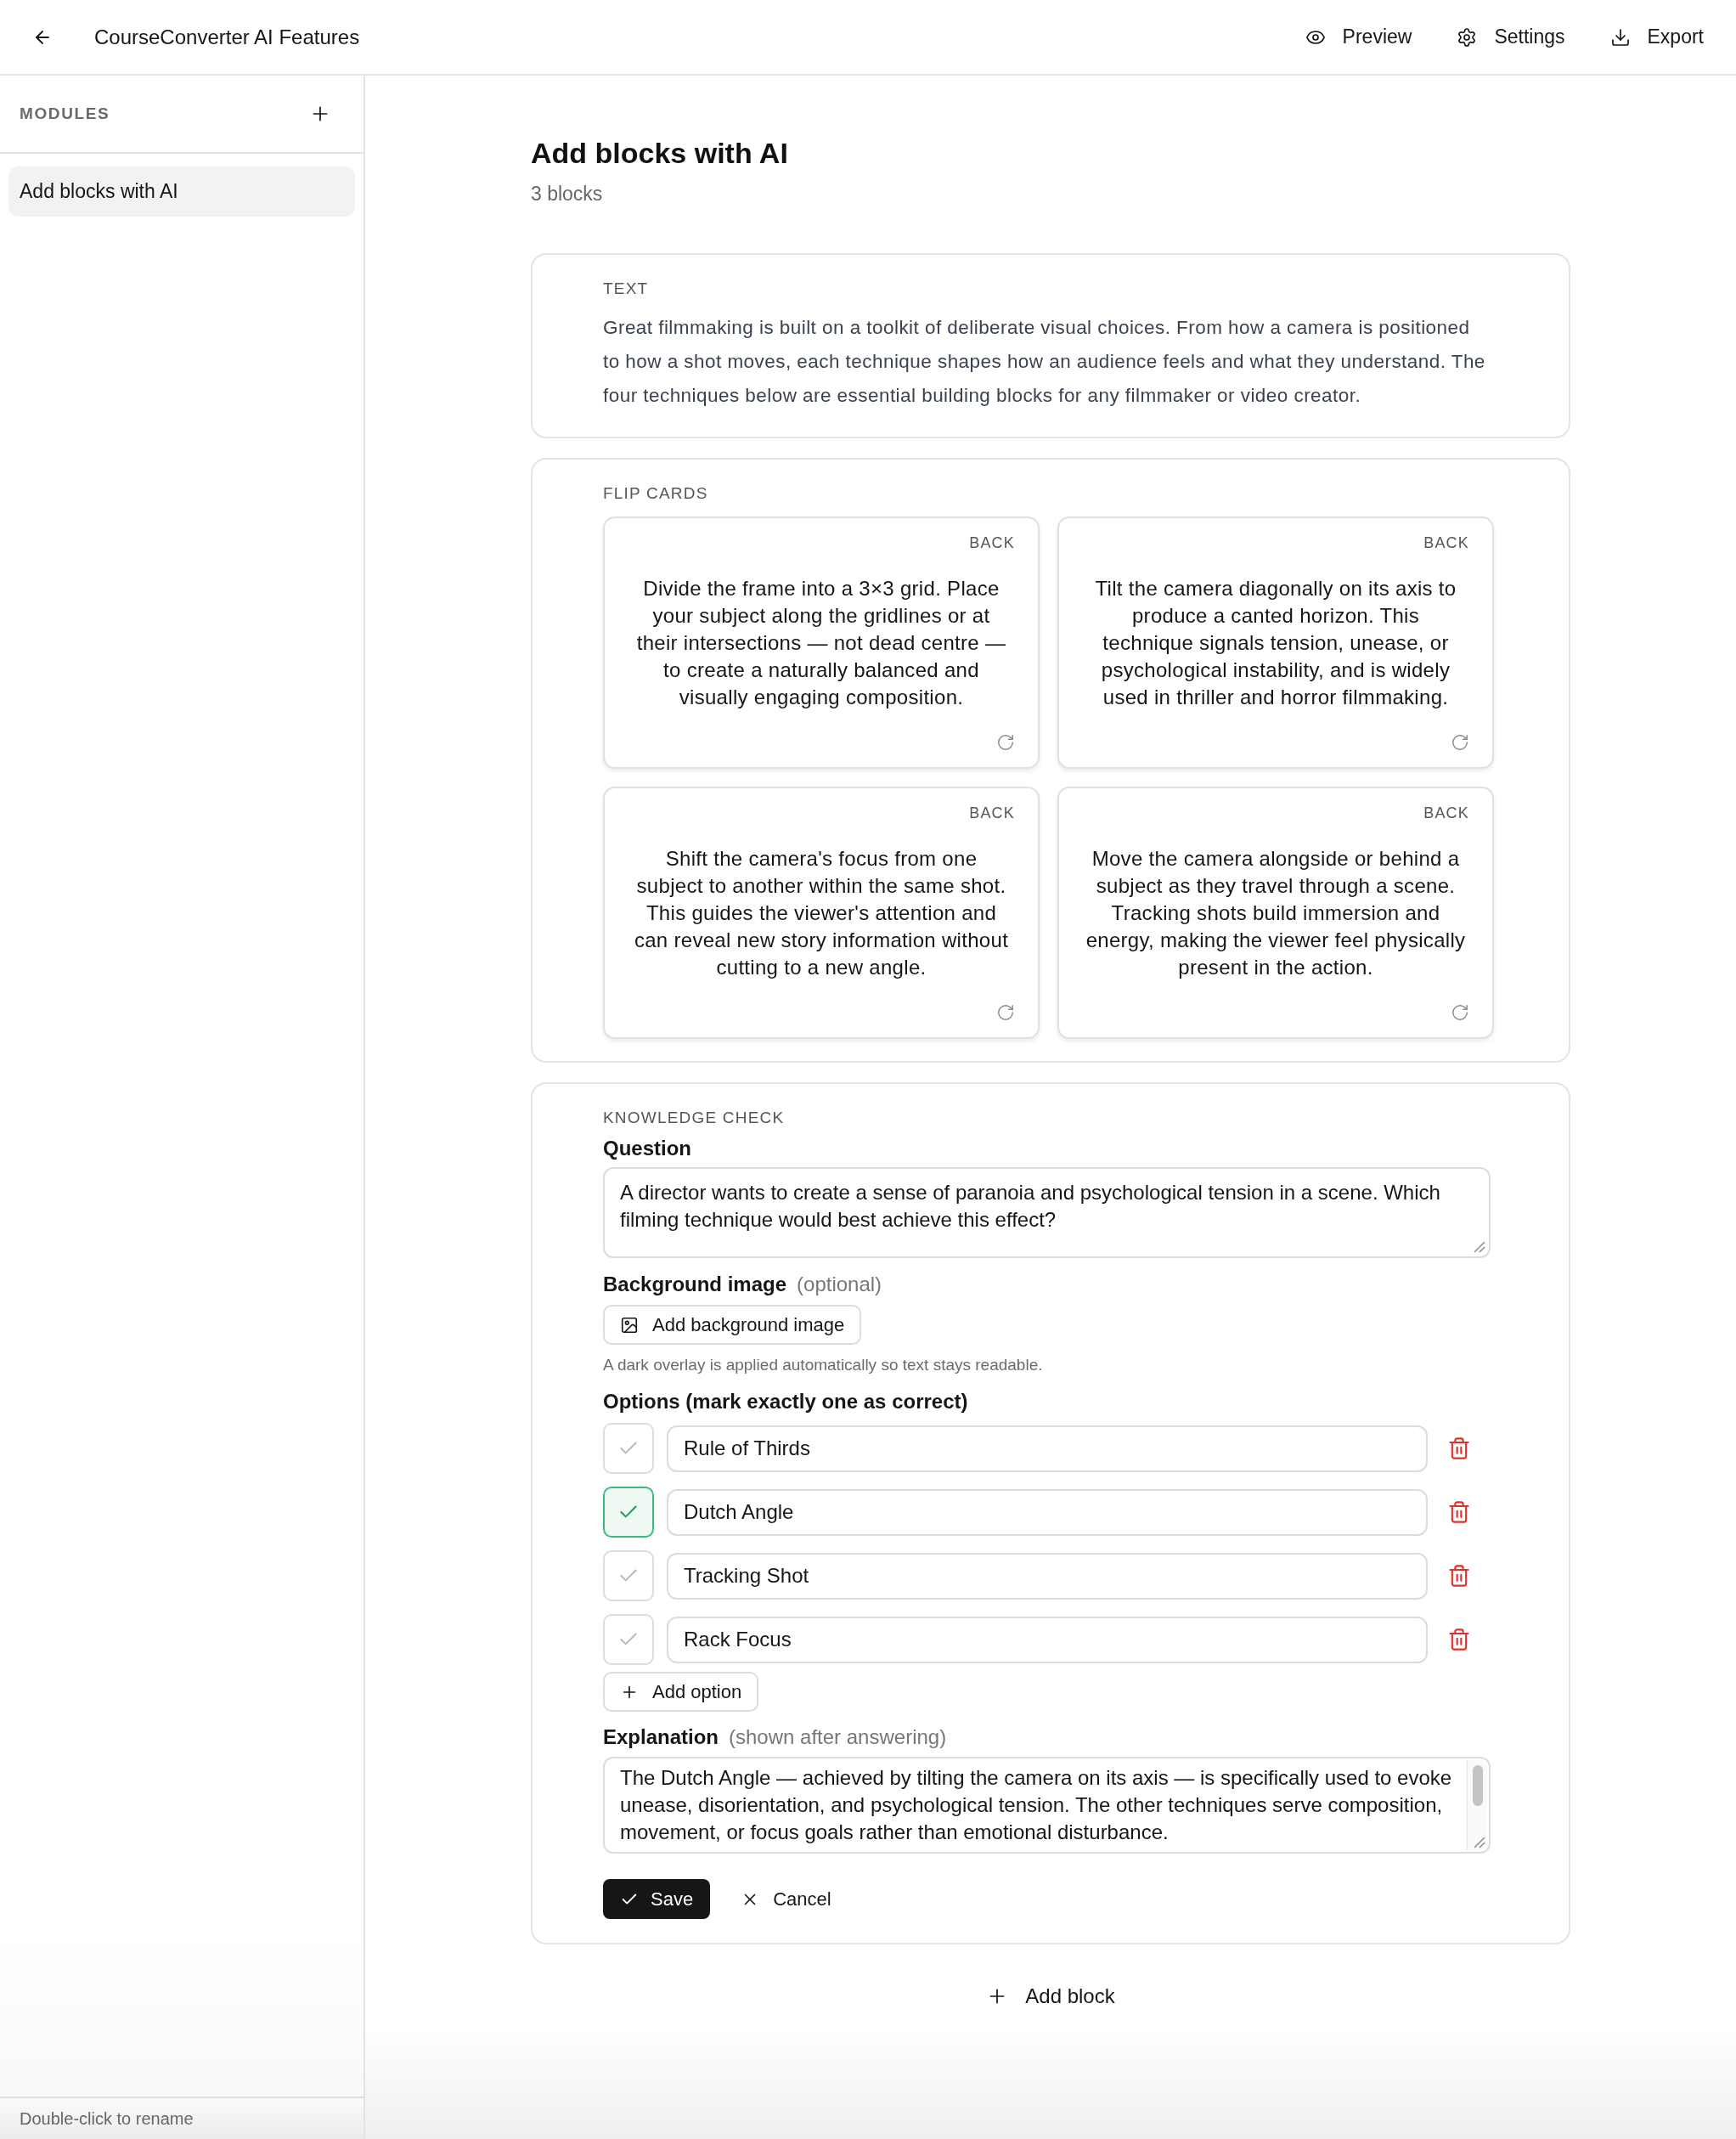 Image resolution: width=1736 pixels, height=2139 pixels. What do you see at coordinates (786, 1899) in the screenshot?
I see `cancel-button: Cancel` at bounding box center [786, 1899].